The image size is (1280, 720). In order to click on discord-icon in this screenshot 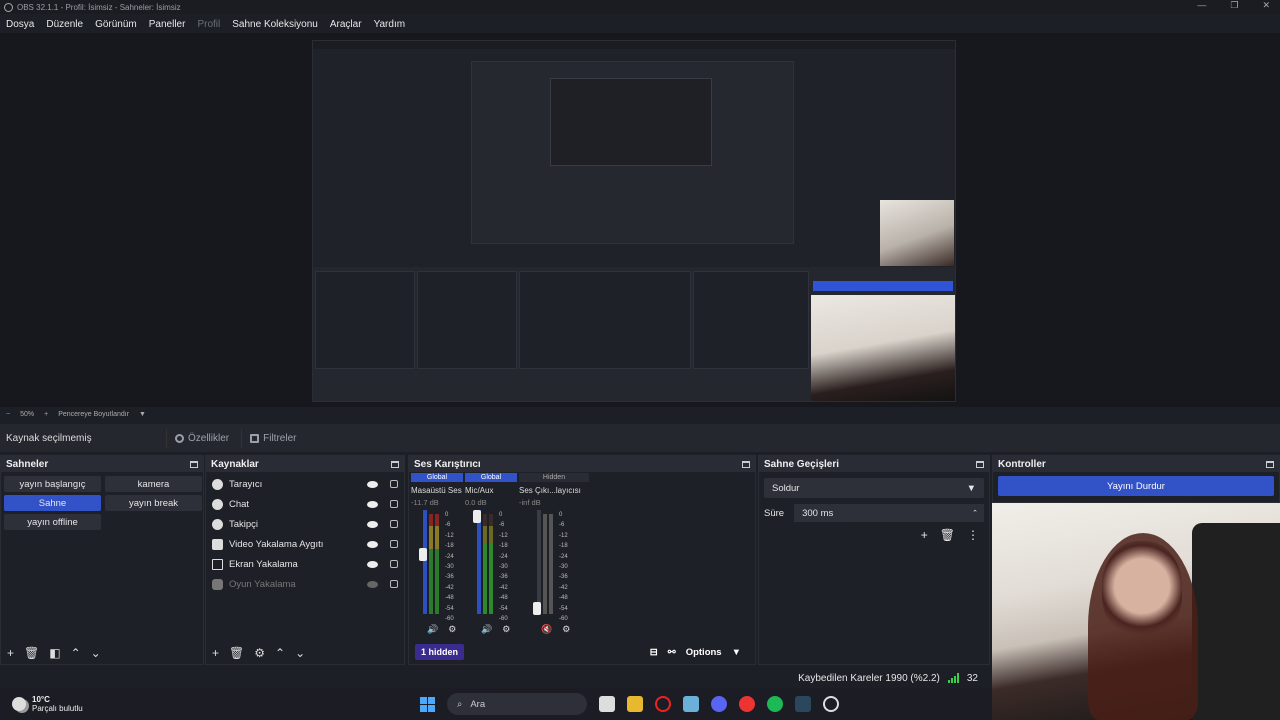, I will do `click(719, 704)`.